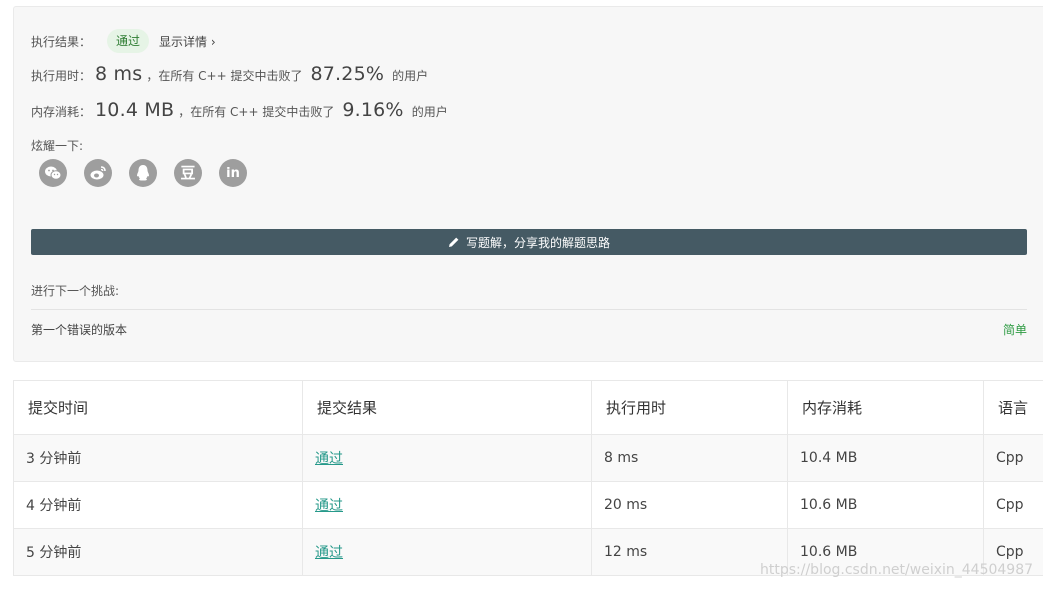 The width and height of the screenshot is (1043, 590). I want to click on share-label: 炫耀一下:, so click(57, 146).